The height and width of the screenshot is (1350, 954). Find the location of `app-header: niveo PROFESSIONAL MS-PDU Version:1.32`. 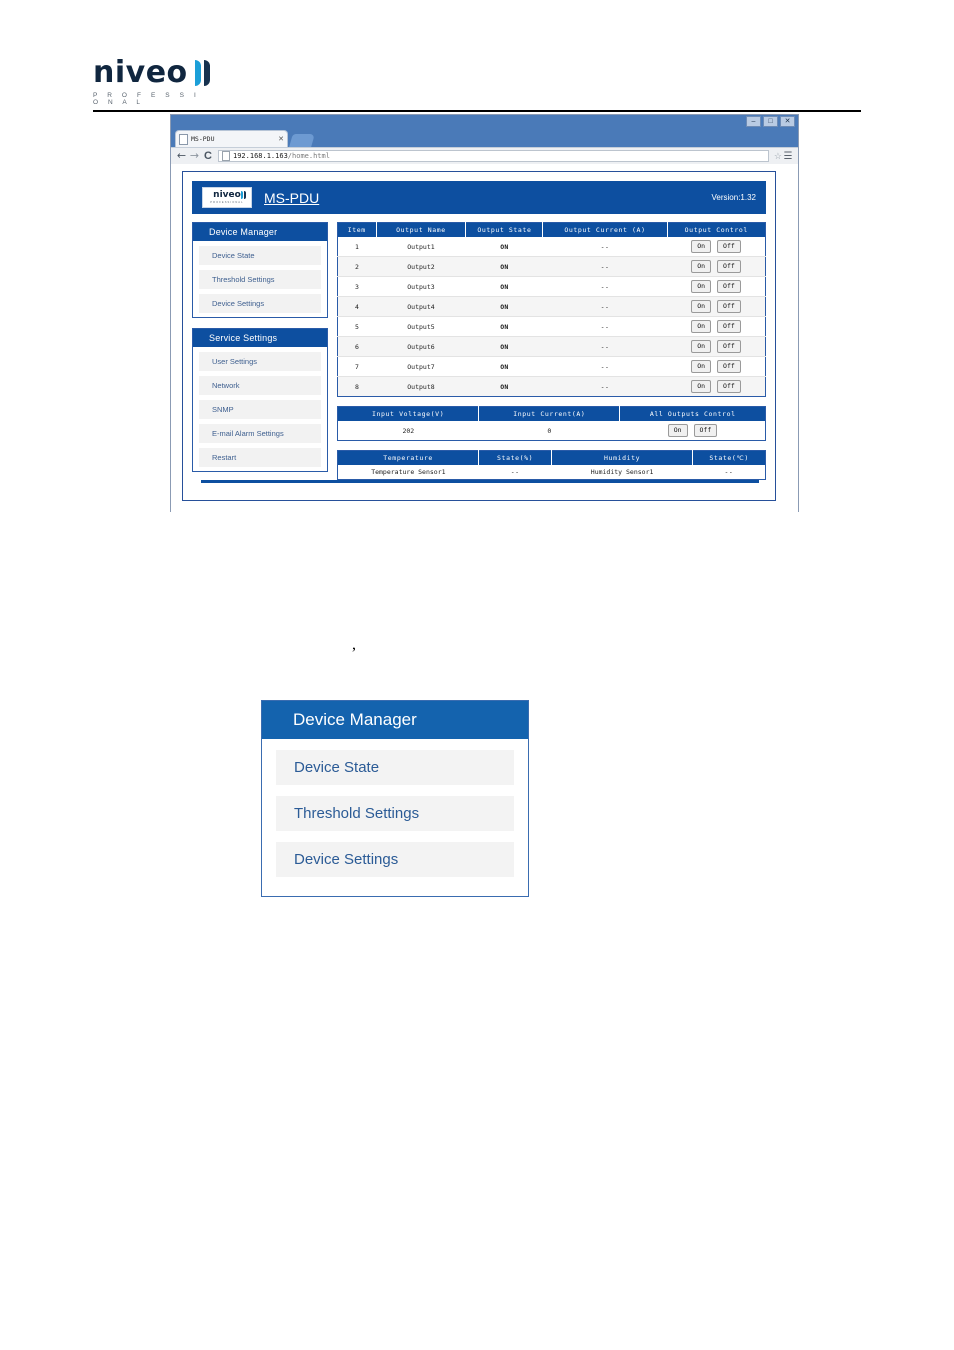

app-header: niveo PROFESSIONAL MS-PDU Version:1.32 is located at coordinates (479, 197).